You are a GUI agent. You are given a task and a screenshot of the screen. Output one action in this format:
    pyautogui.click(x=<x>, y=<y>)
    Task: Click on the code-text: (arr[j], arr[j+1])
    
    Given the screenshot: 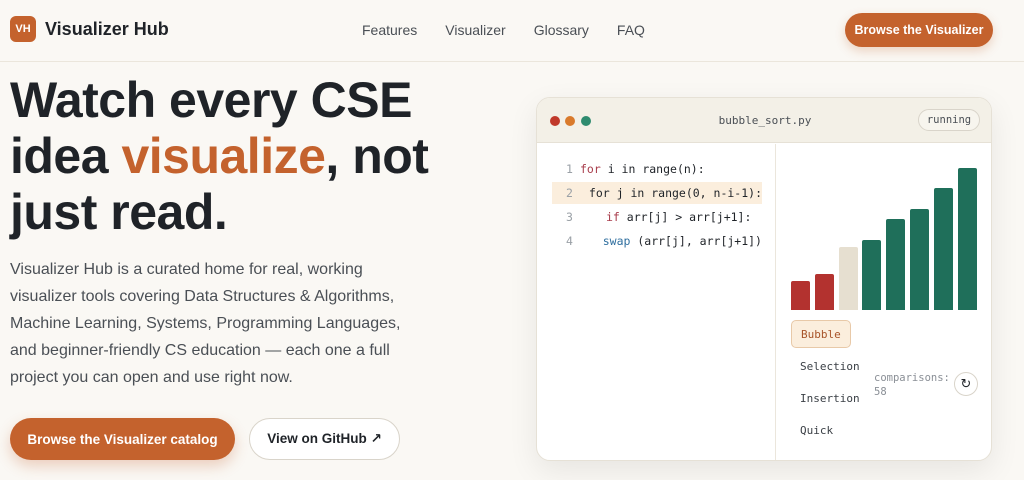 What is the action you would take?
    pyautogui.click(x=696, y=241)
    